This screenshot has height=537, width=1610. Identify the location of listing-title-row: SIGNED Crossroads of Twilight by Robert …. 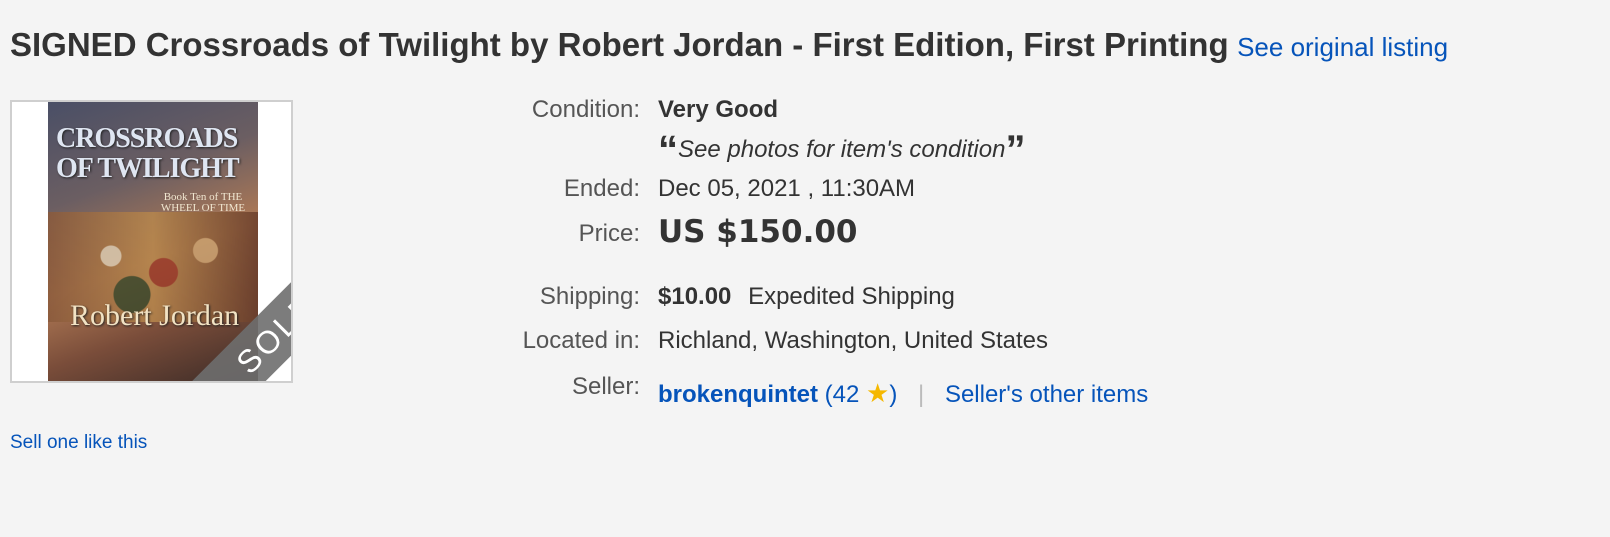
(729, 45).